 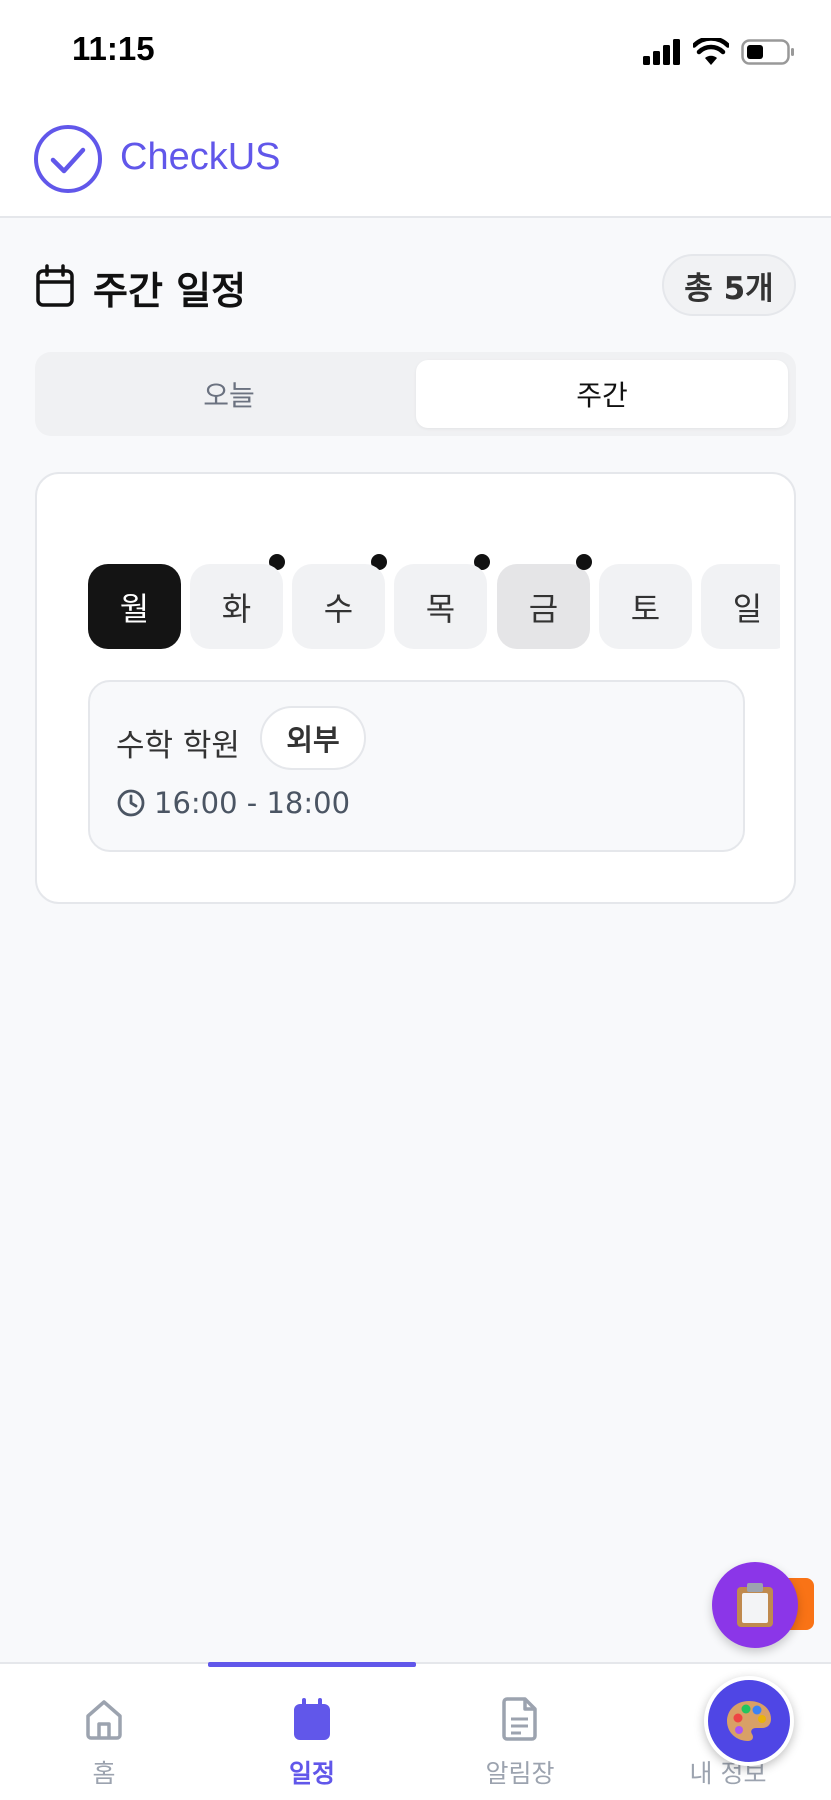 I want to click on nav-item-home: 홈, so click(x=104, y=1732).